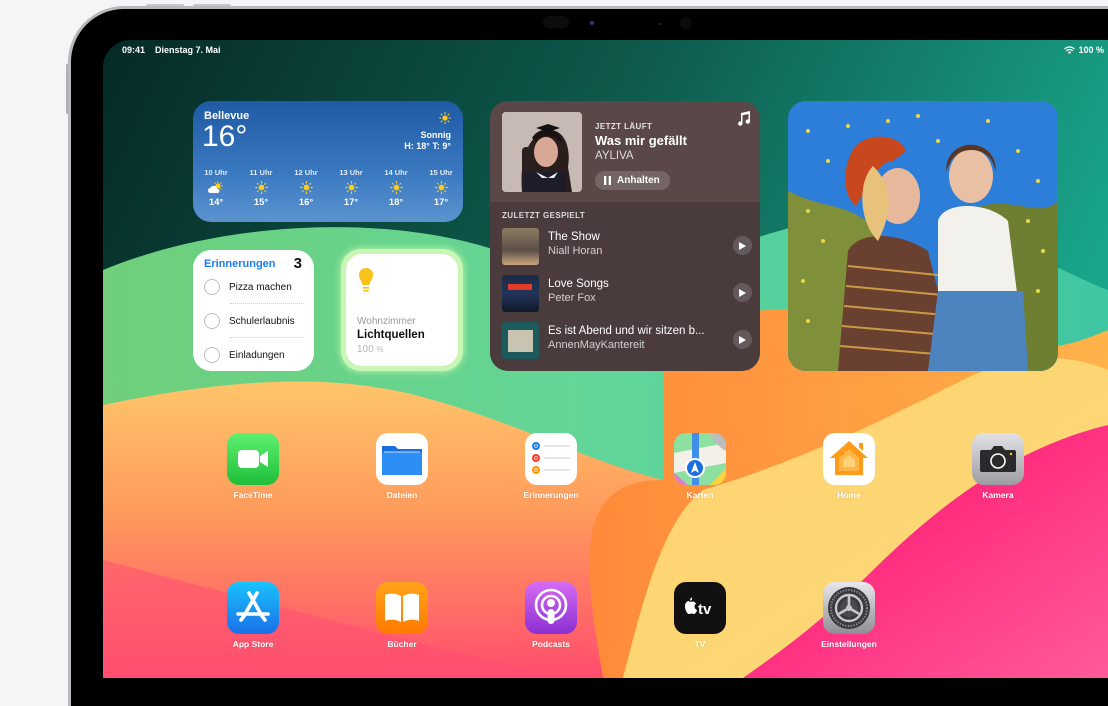 The width and height of the screenshot is (1108, 706). I want to click on app-label: App Store, so click(253, 644).